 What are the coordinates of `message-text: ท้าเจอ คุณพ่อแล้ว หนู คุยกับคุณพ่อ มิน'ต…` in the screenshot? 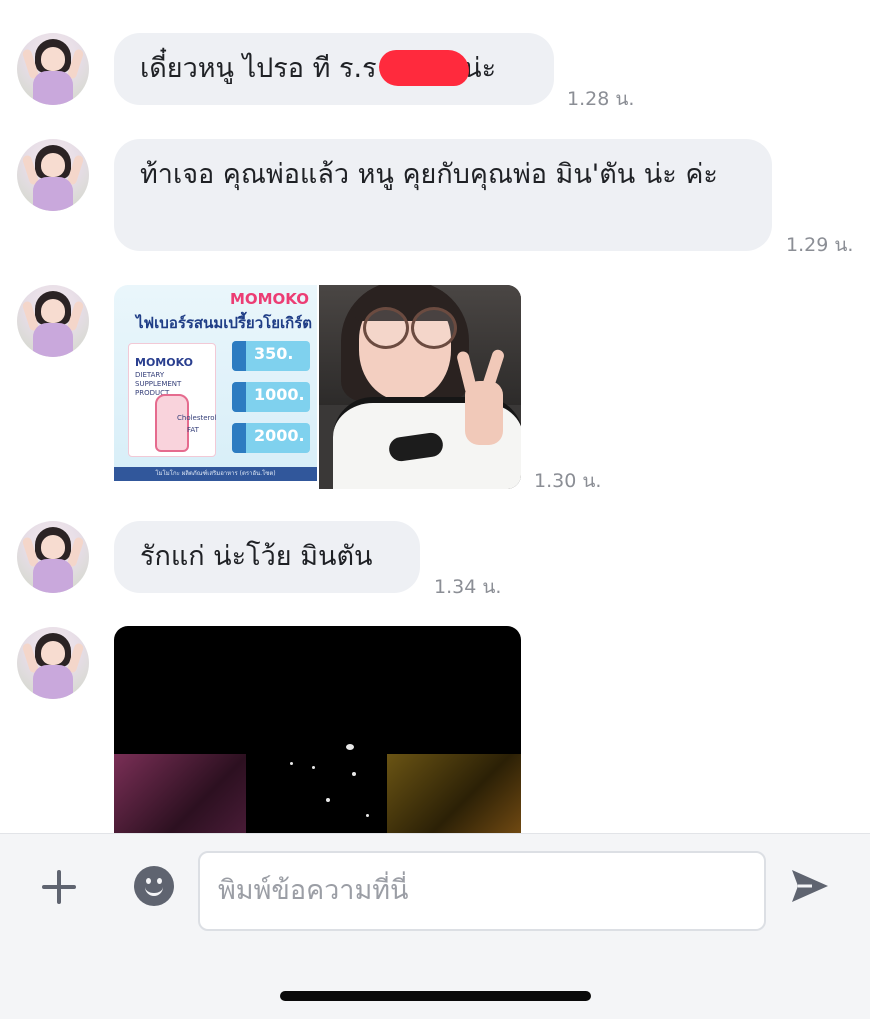 It's located at (429, 174).